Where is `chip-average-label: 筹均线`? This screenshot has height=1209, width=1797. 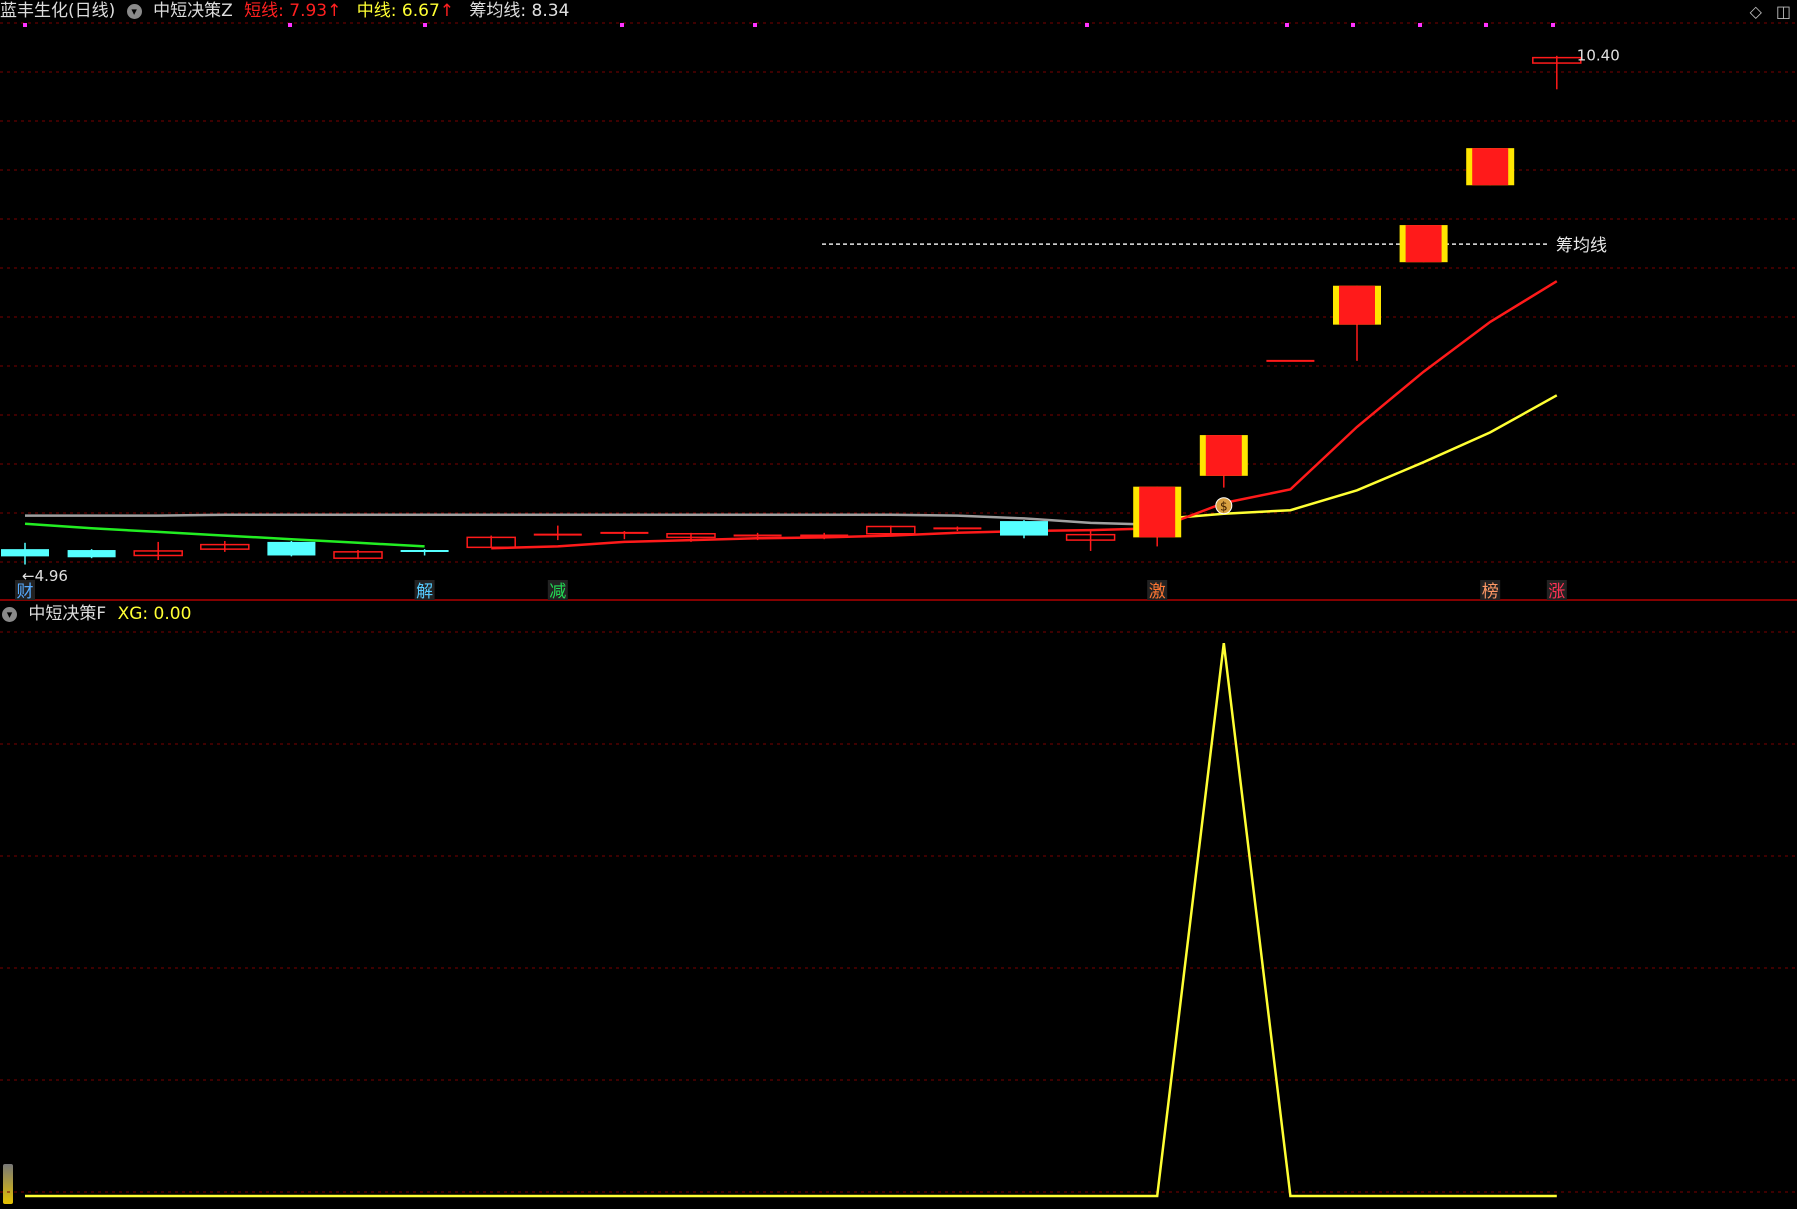 chip-average-label: 筹均线 is located at coordinates (1581, 246).